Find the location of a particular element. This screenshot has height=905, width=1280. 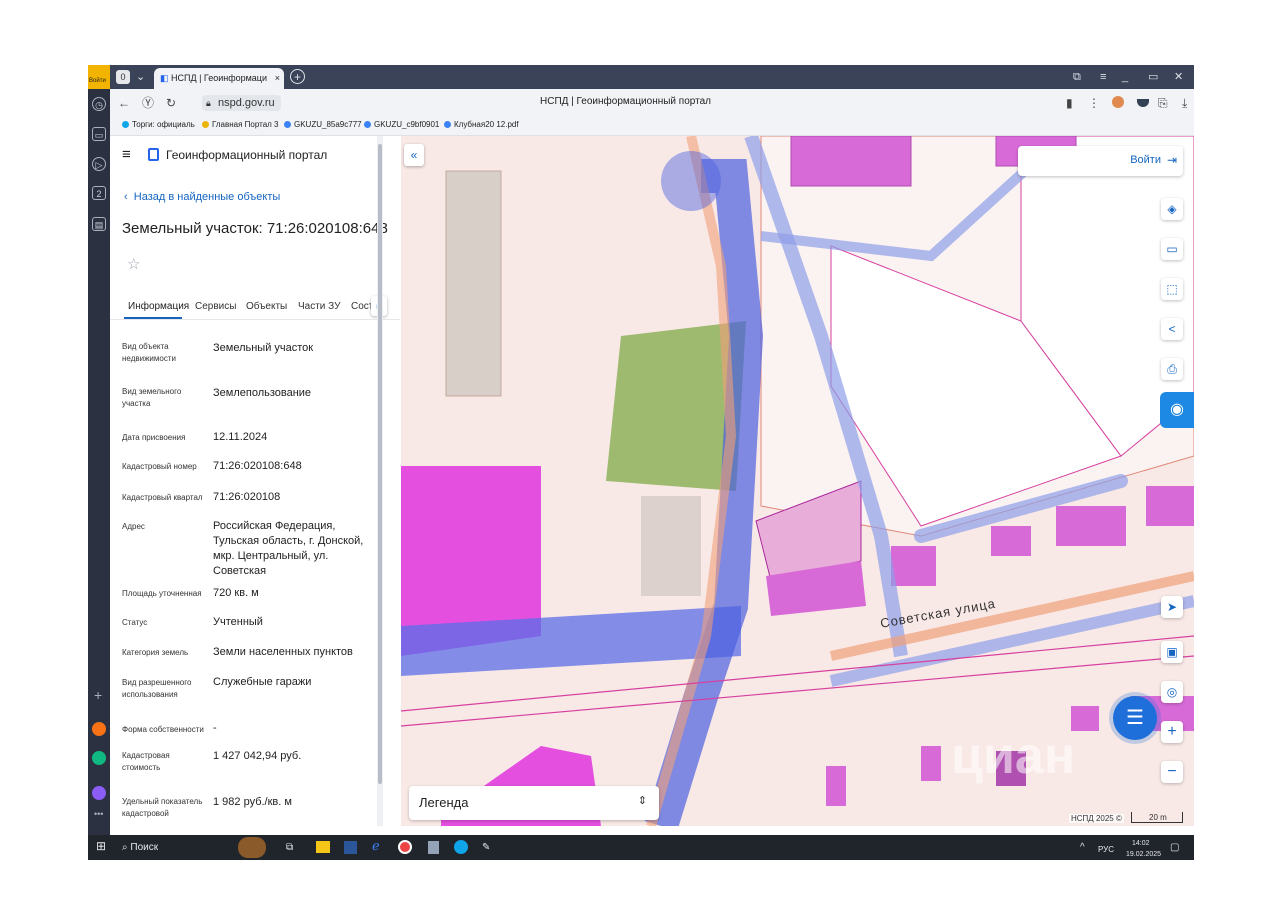

back-link: ‹ Назад в найденные объекты is located at coordinates (202, 197).